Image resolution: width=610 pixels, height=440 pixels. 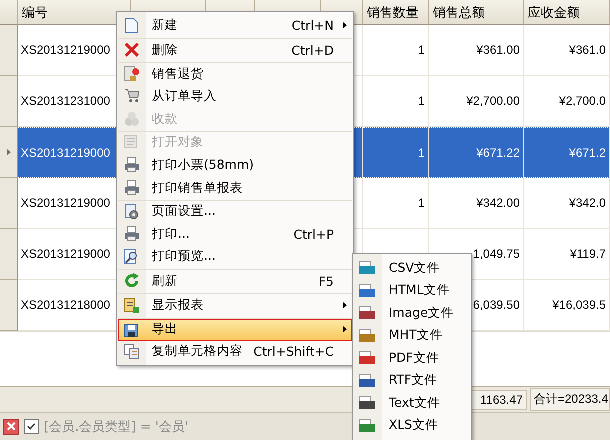 I want to click on summary-cell: 合计=20233.4, so click(x=570, y=399).